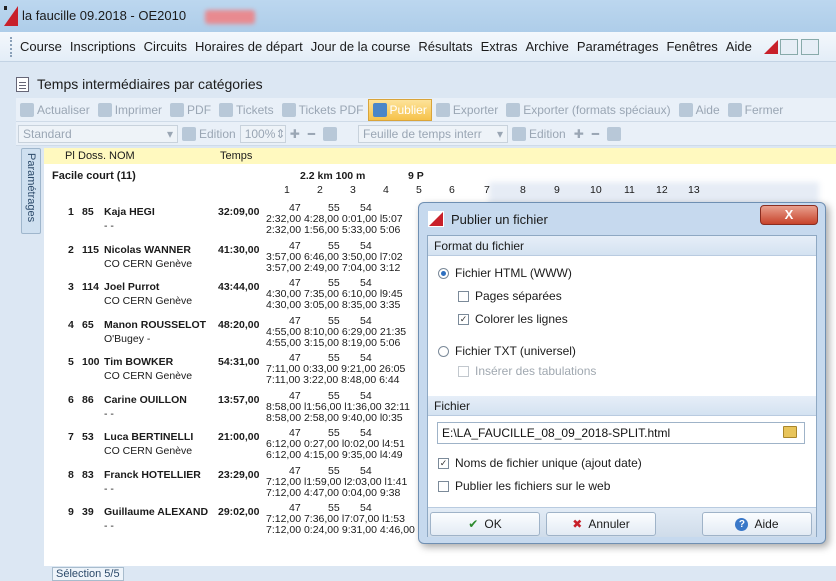 The width and height of the screenshot is (836, 581). I want to click on zoom-value: 100%, so click(260, 133).